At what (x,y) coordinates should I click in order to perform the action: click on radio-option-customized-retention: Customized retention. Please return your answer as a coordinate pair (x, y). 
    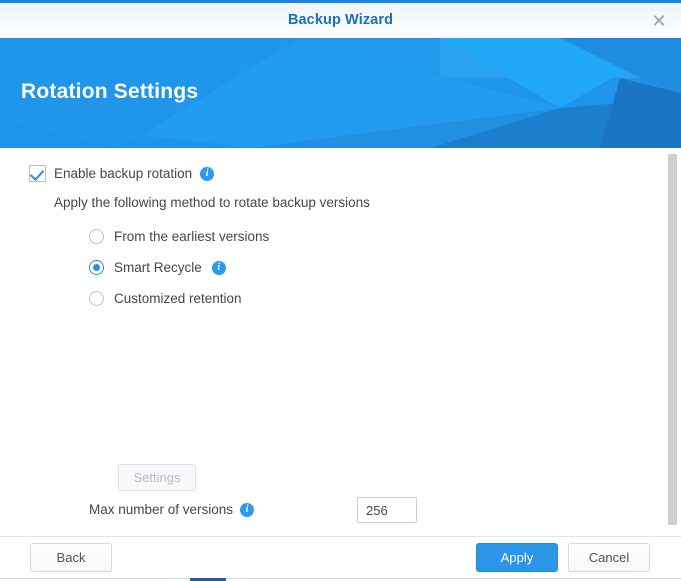
    Looking at the image, I should click on (165, 298).